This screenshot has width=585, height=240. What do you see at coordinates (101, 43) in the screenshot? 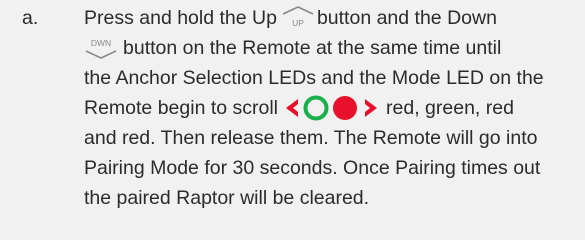
I see `svg-text: DWN` at bounding box center [101, 43].